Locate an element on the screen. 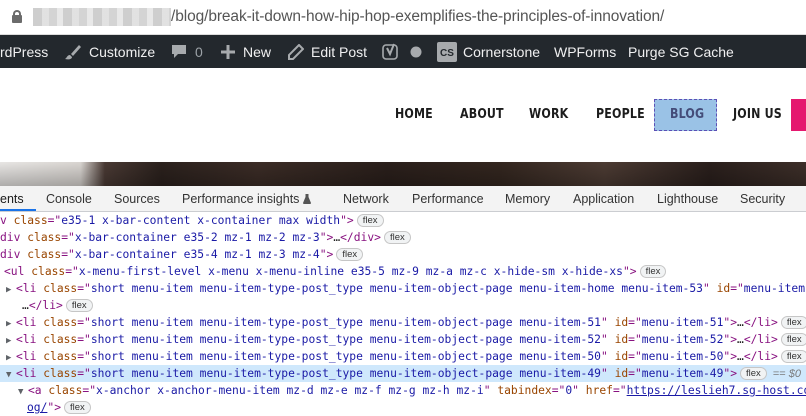 This screenshot has height=416, width=806. nav-home: HOME is located at coordinates (414, 114).